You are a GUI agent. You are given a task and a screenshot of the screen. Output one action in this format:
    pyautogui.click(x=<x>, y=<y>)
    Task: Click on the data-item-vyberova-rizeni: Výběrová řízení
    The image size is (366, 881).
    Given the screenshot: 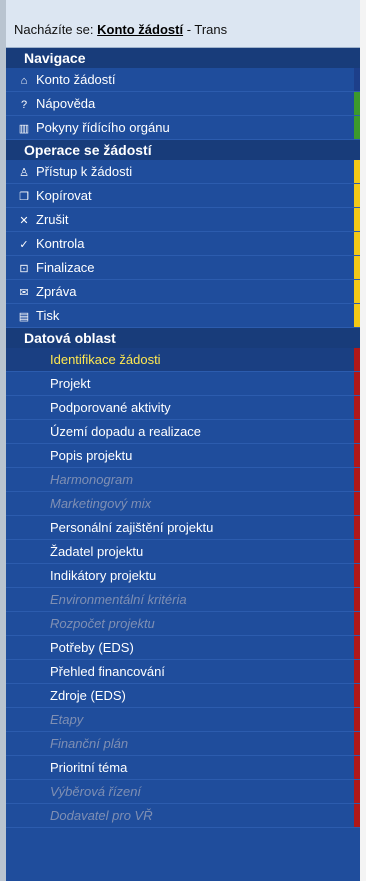 What is the action you would take?
    pyautogui.click(x=183, y=792)
    